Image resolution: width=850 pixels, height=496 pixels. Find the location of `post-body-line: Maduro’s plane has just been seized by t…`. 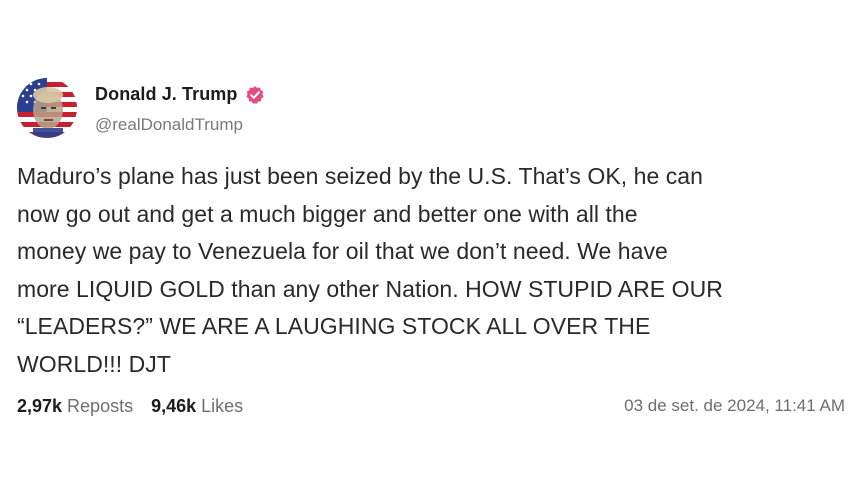

post-body-line: Maduro’s plane has just been seized by t… is located at coordinates (360, 176).